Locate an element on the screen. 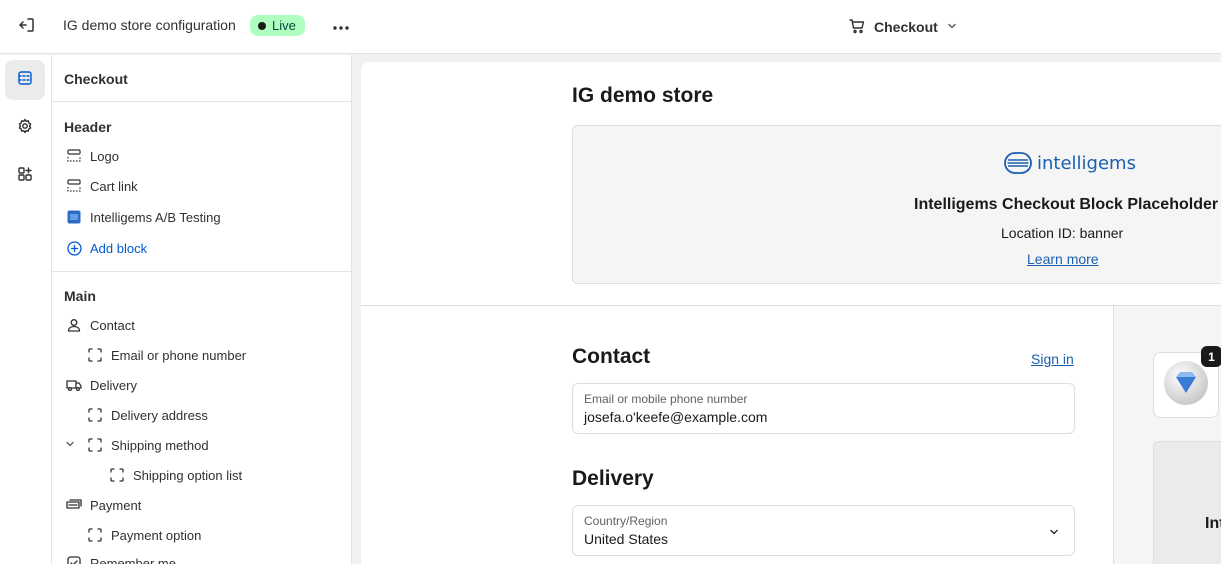  intelligems-logo-text: intelligems is located at coordinates (1086, 163).